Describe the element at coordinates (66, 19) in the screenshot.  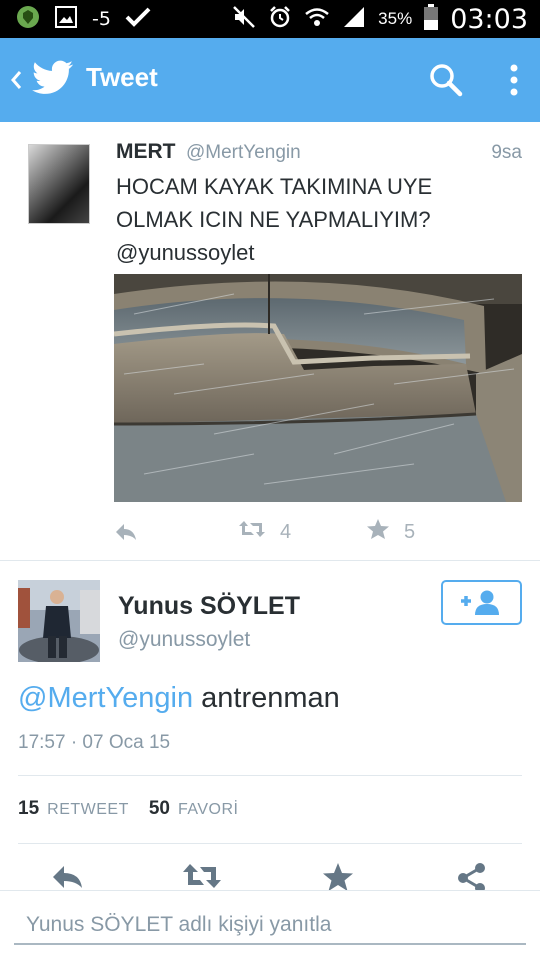
I see `gallery-icon` at that location.